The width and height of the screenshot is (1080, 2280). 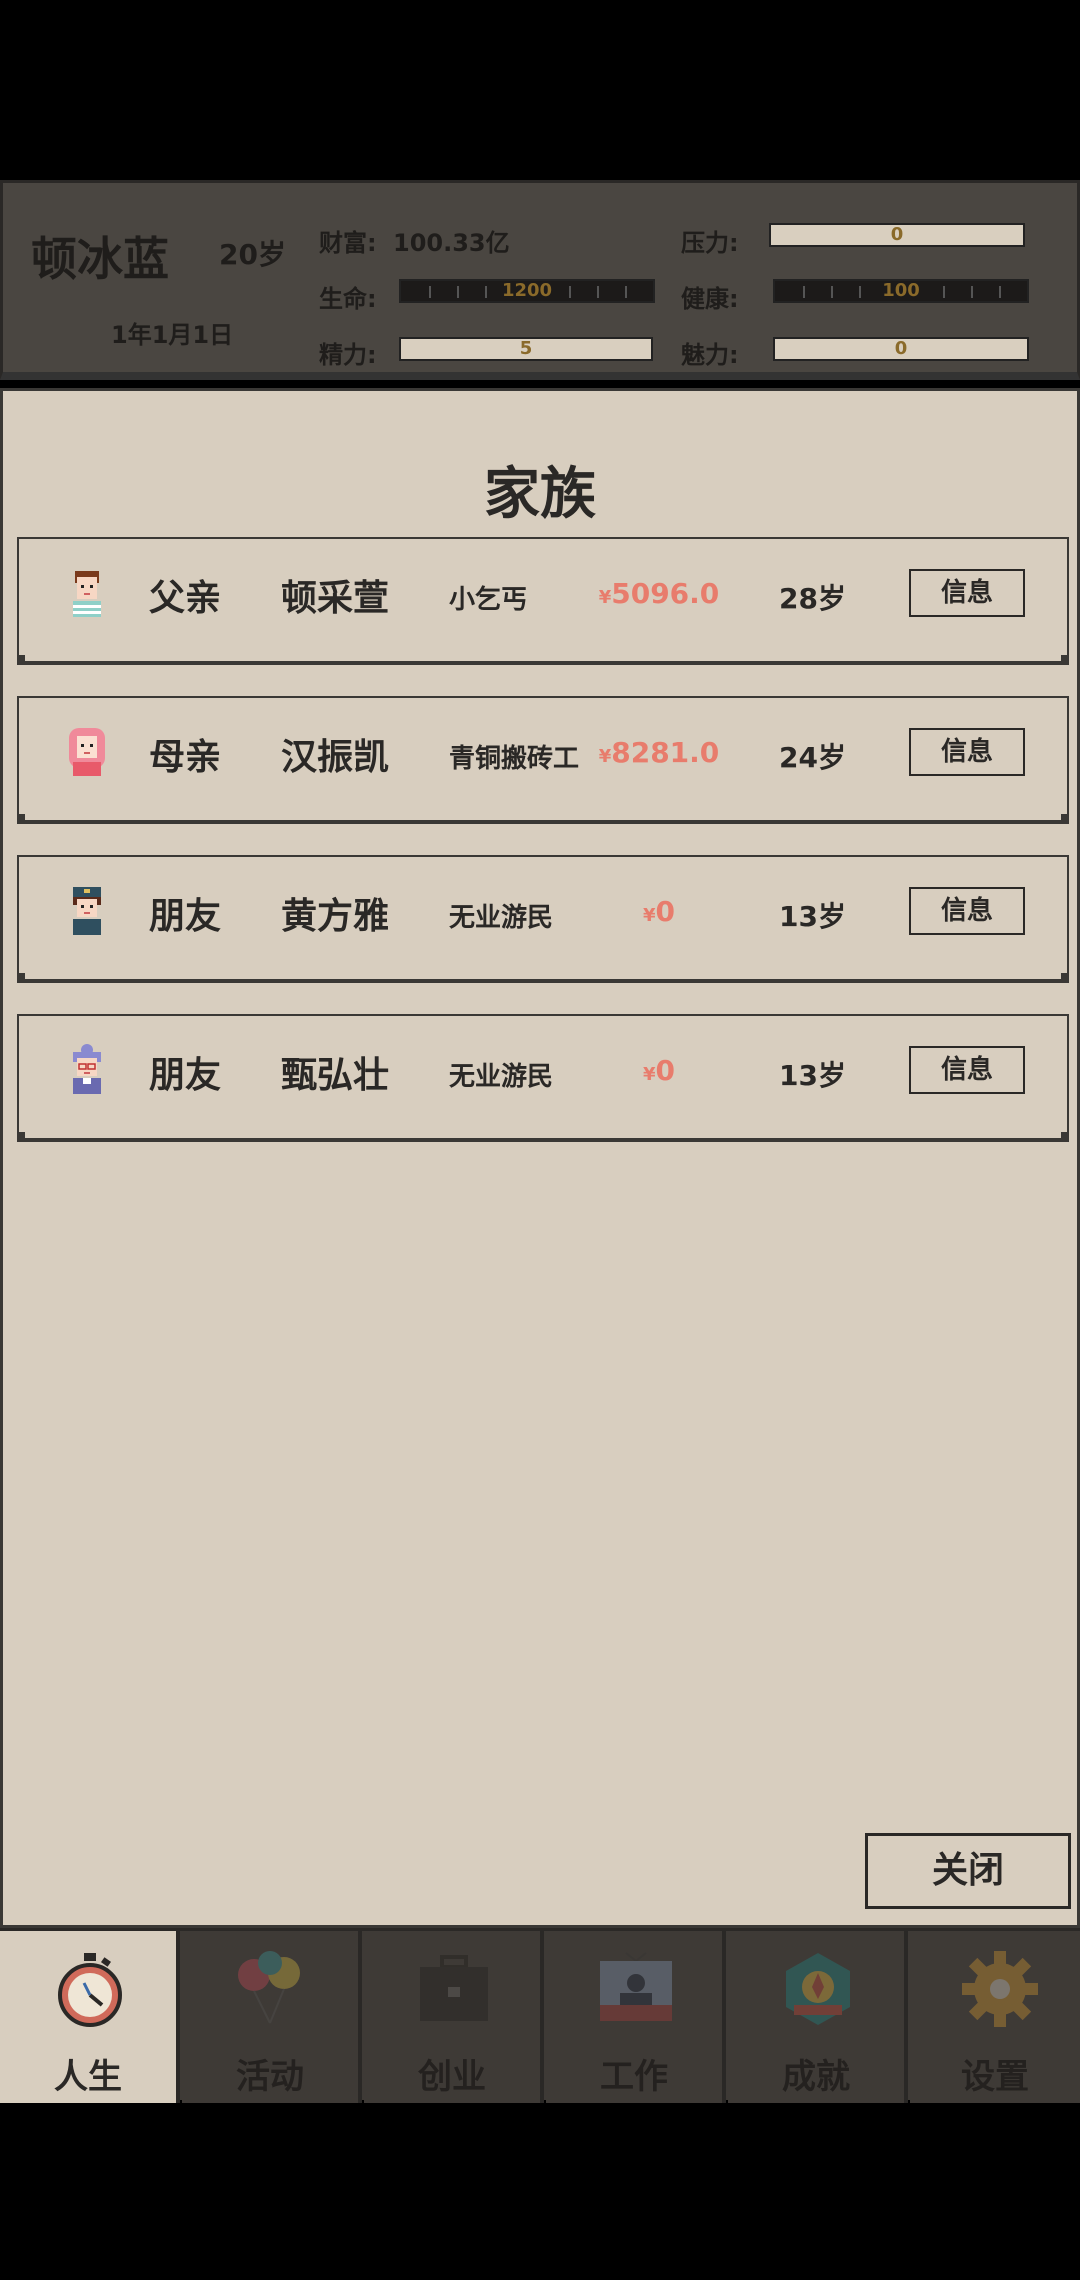 What do you see at coordinates (335, 598) in the screenshot?
I see `member-name: 顿采萱` at bounding box center [335, 598].